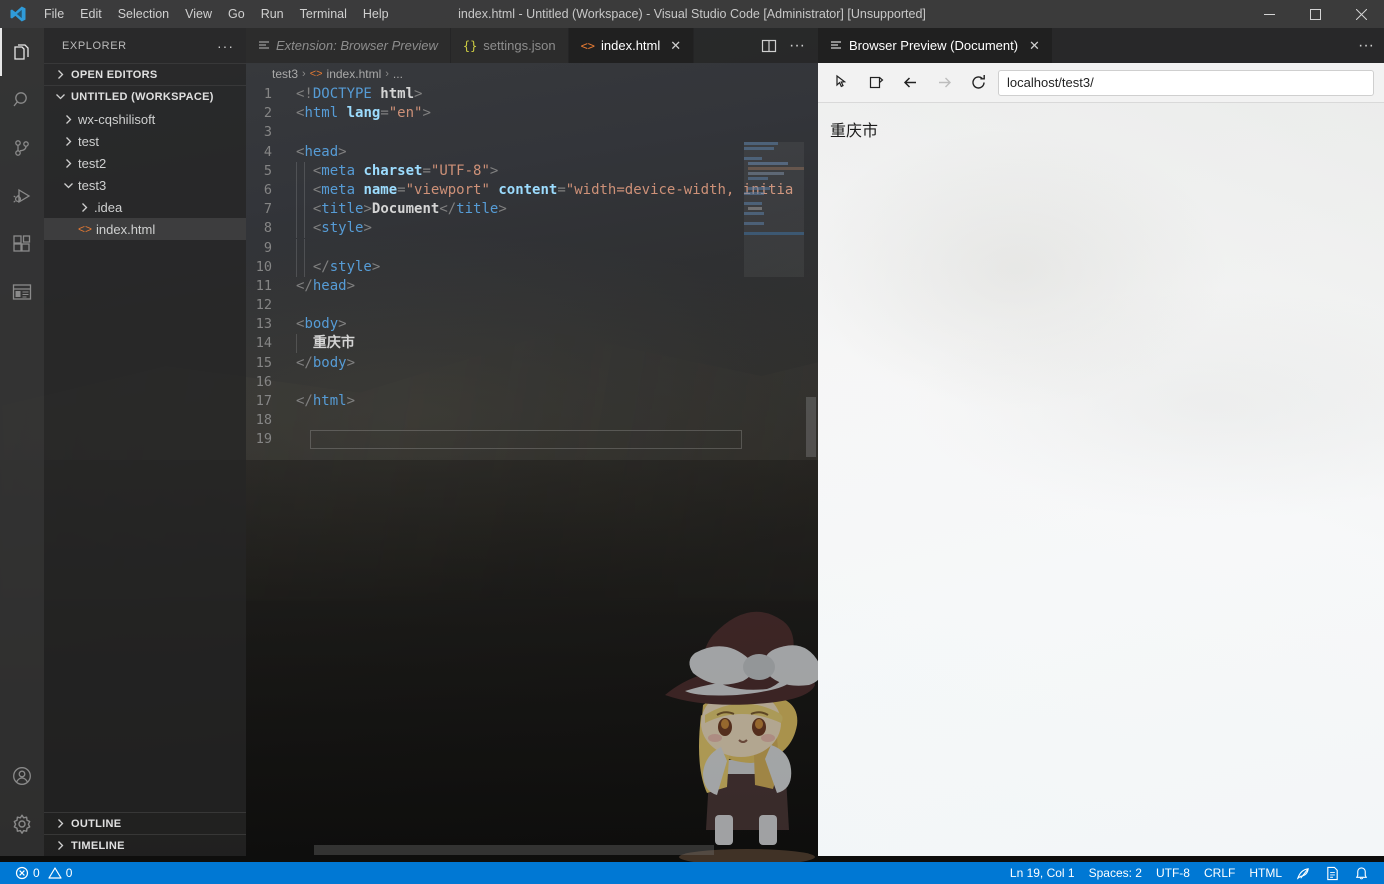 The height and width of the screenshot is (884, 1384). Describe the element at coordinates (876, 83) in the screenshot. I see `open-in-browser-button` at that location.